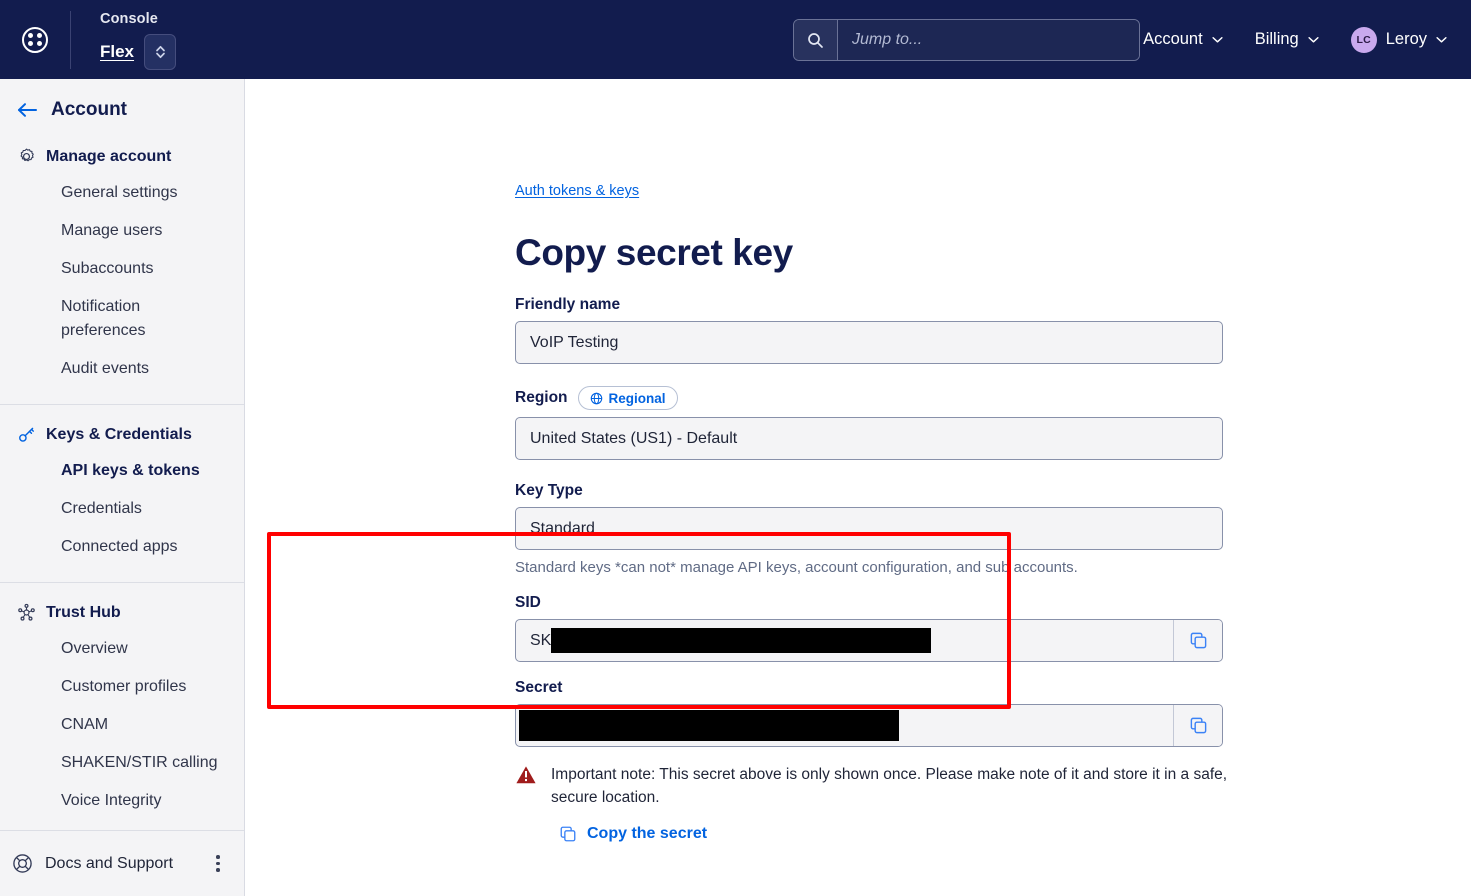 Image resolution: width=1471 pixels, height=896 pixels. I want to click on nav-billing-menu: Billing, so click(1287, 40).